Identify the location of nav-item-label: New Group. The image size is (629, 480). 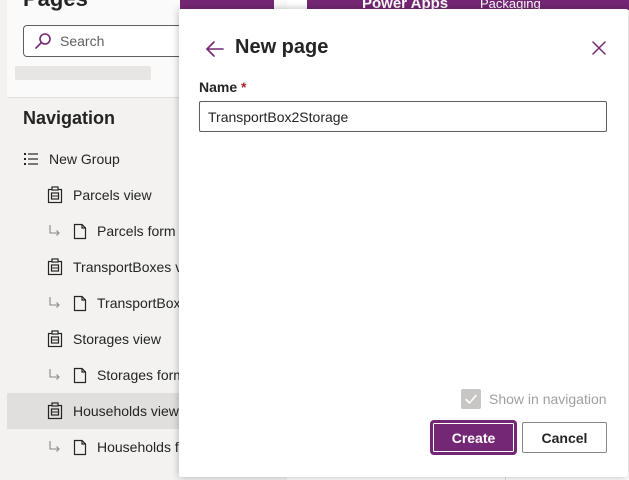
(84, 159).